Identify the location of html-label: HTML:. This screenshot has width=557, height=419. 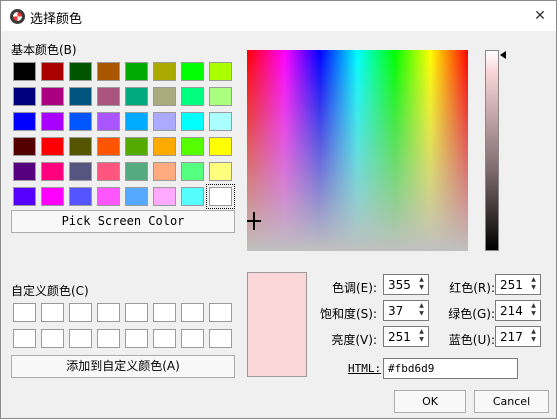
(365, 368).